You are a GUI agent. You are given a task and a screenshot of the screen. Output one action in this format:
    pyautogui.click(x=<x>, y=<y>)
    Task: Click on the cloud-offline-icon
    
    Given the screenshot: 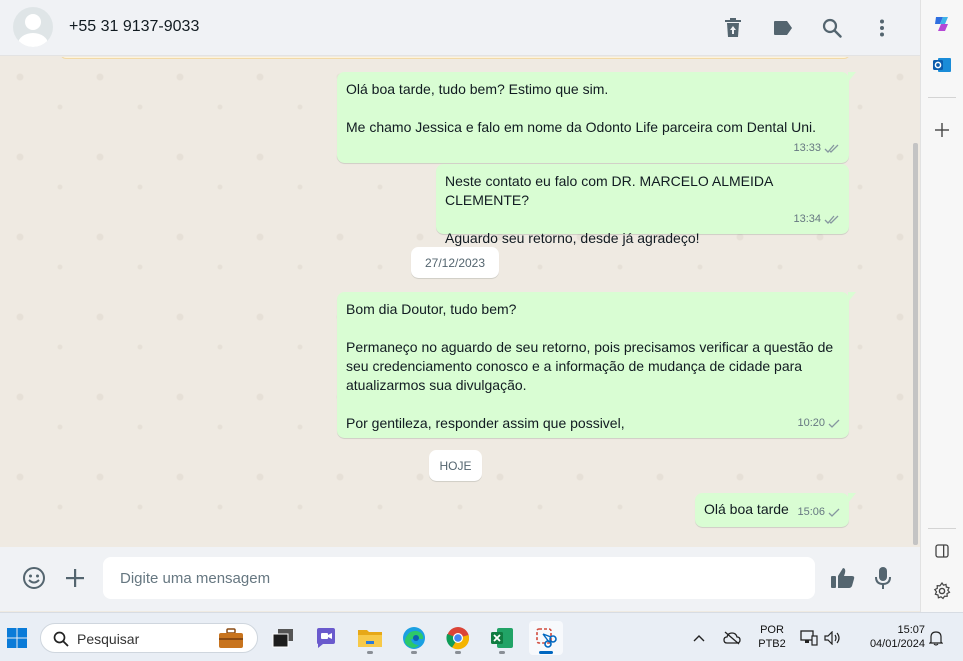 What is the action you would take?
    pyautogui.click(x=732, y=638)
    